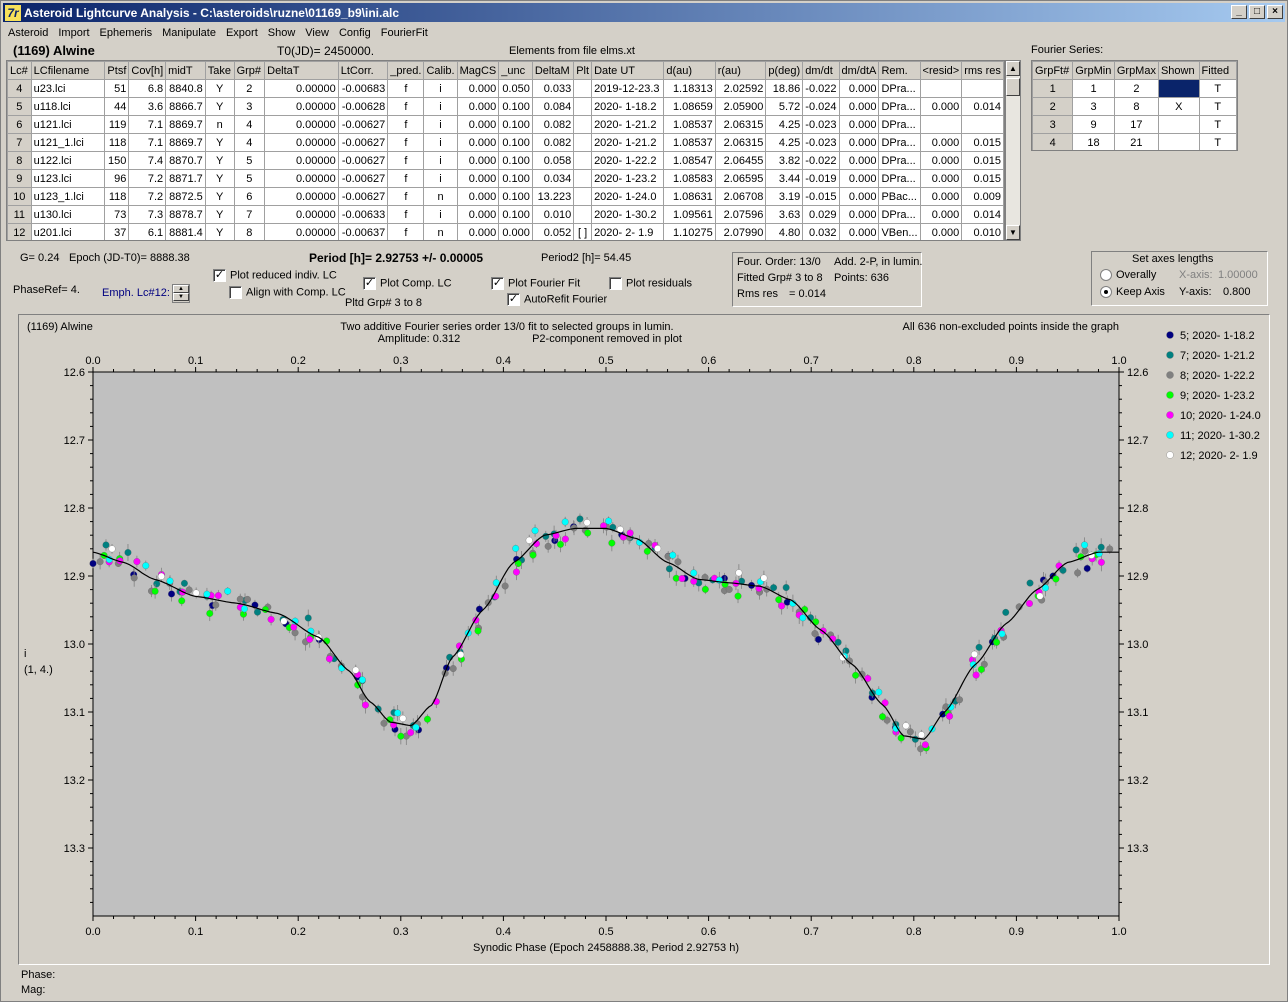  Describe the element at coordinates (982, 231) in the screenshot. I see `table-cell: 0.010` at that location.